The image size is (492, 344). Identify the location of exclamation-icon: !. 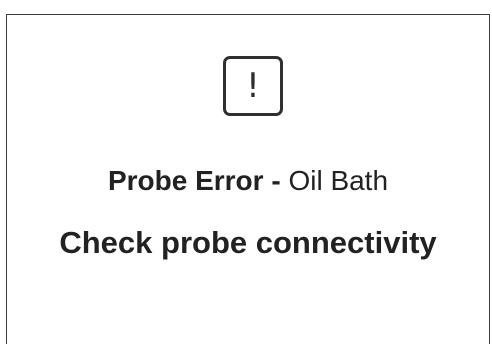
(253, 86).